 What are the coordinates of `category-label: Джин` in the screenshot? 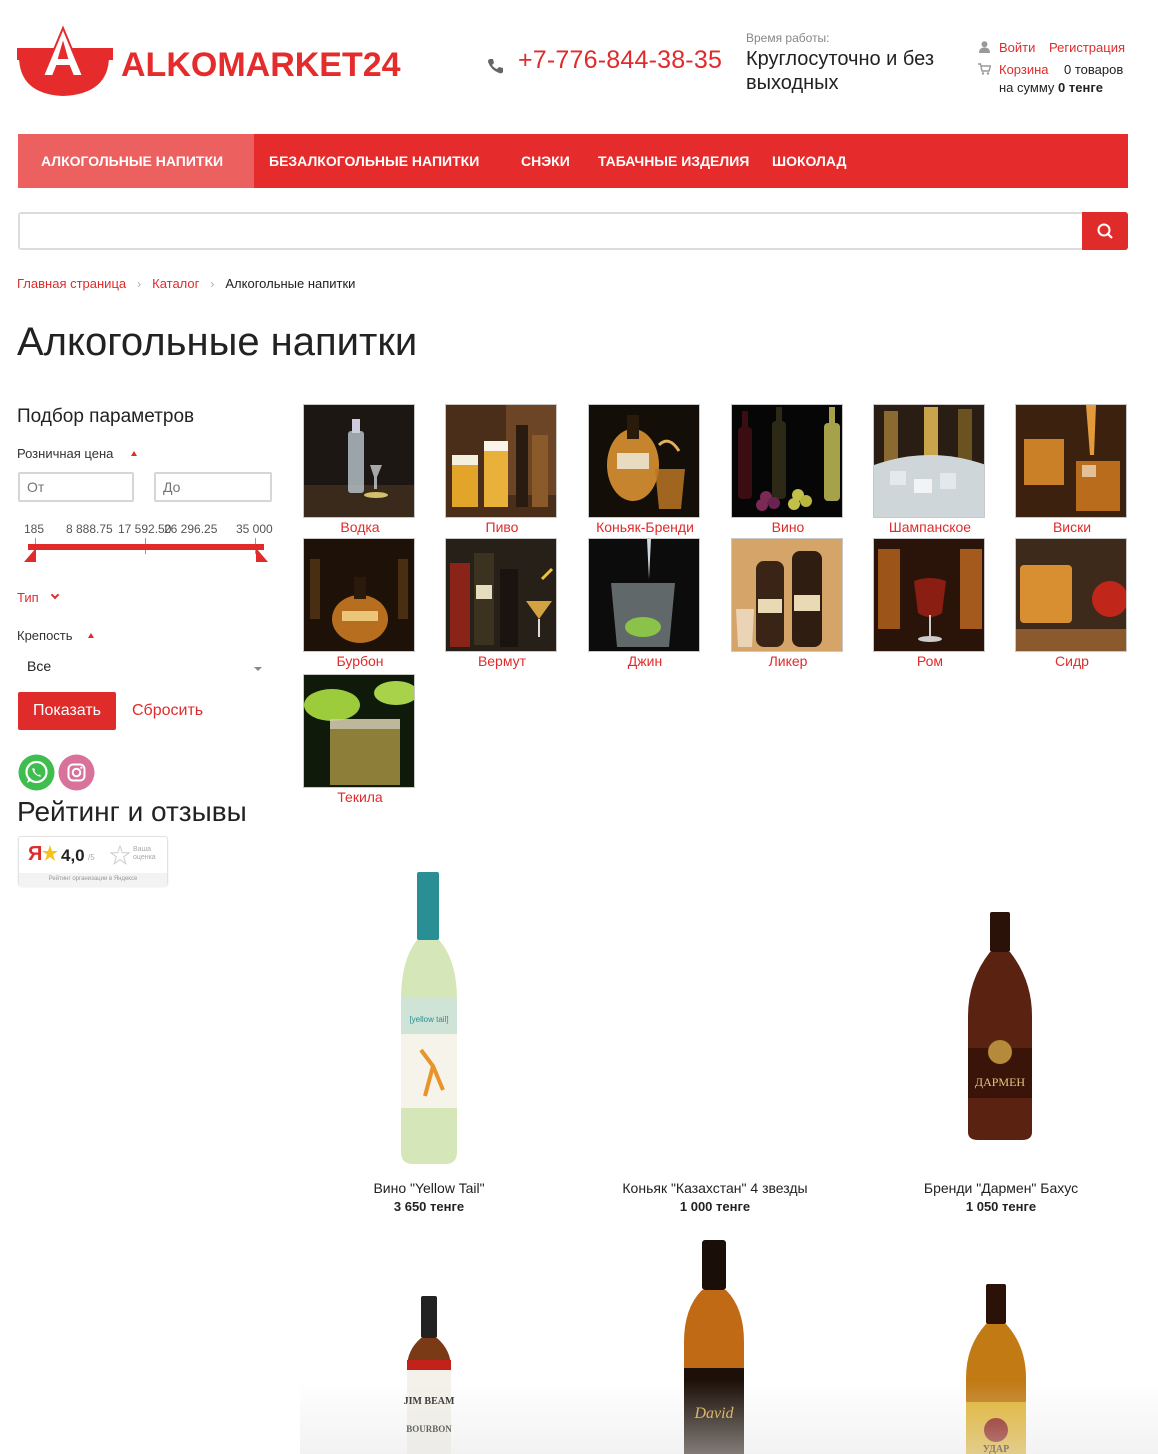 It's located at (645, 661).